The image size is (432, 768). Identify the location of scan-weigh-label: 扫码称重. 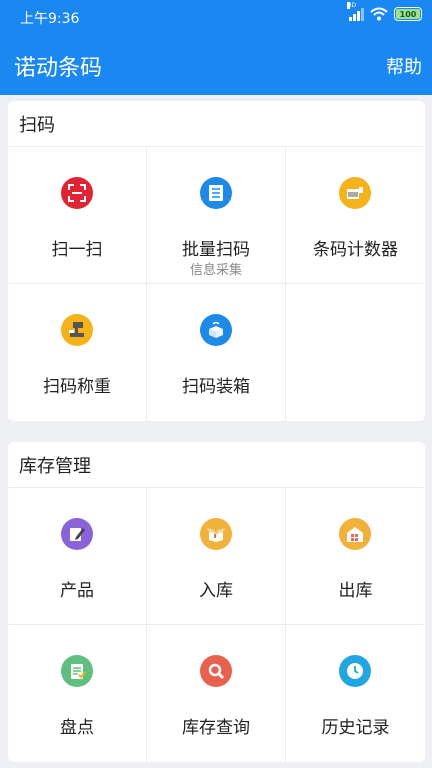
(77, 387).